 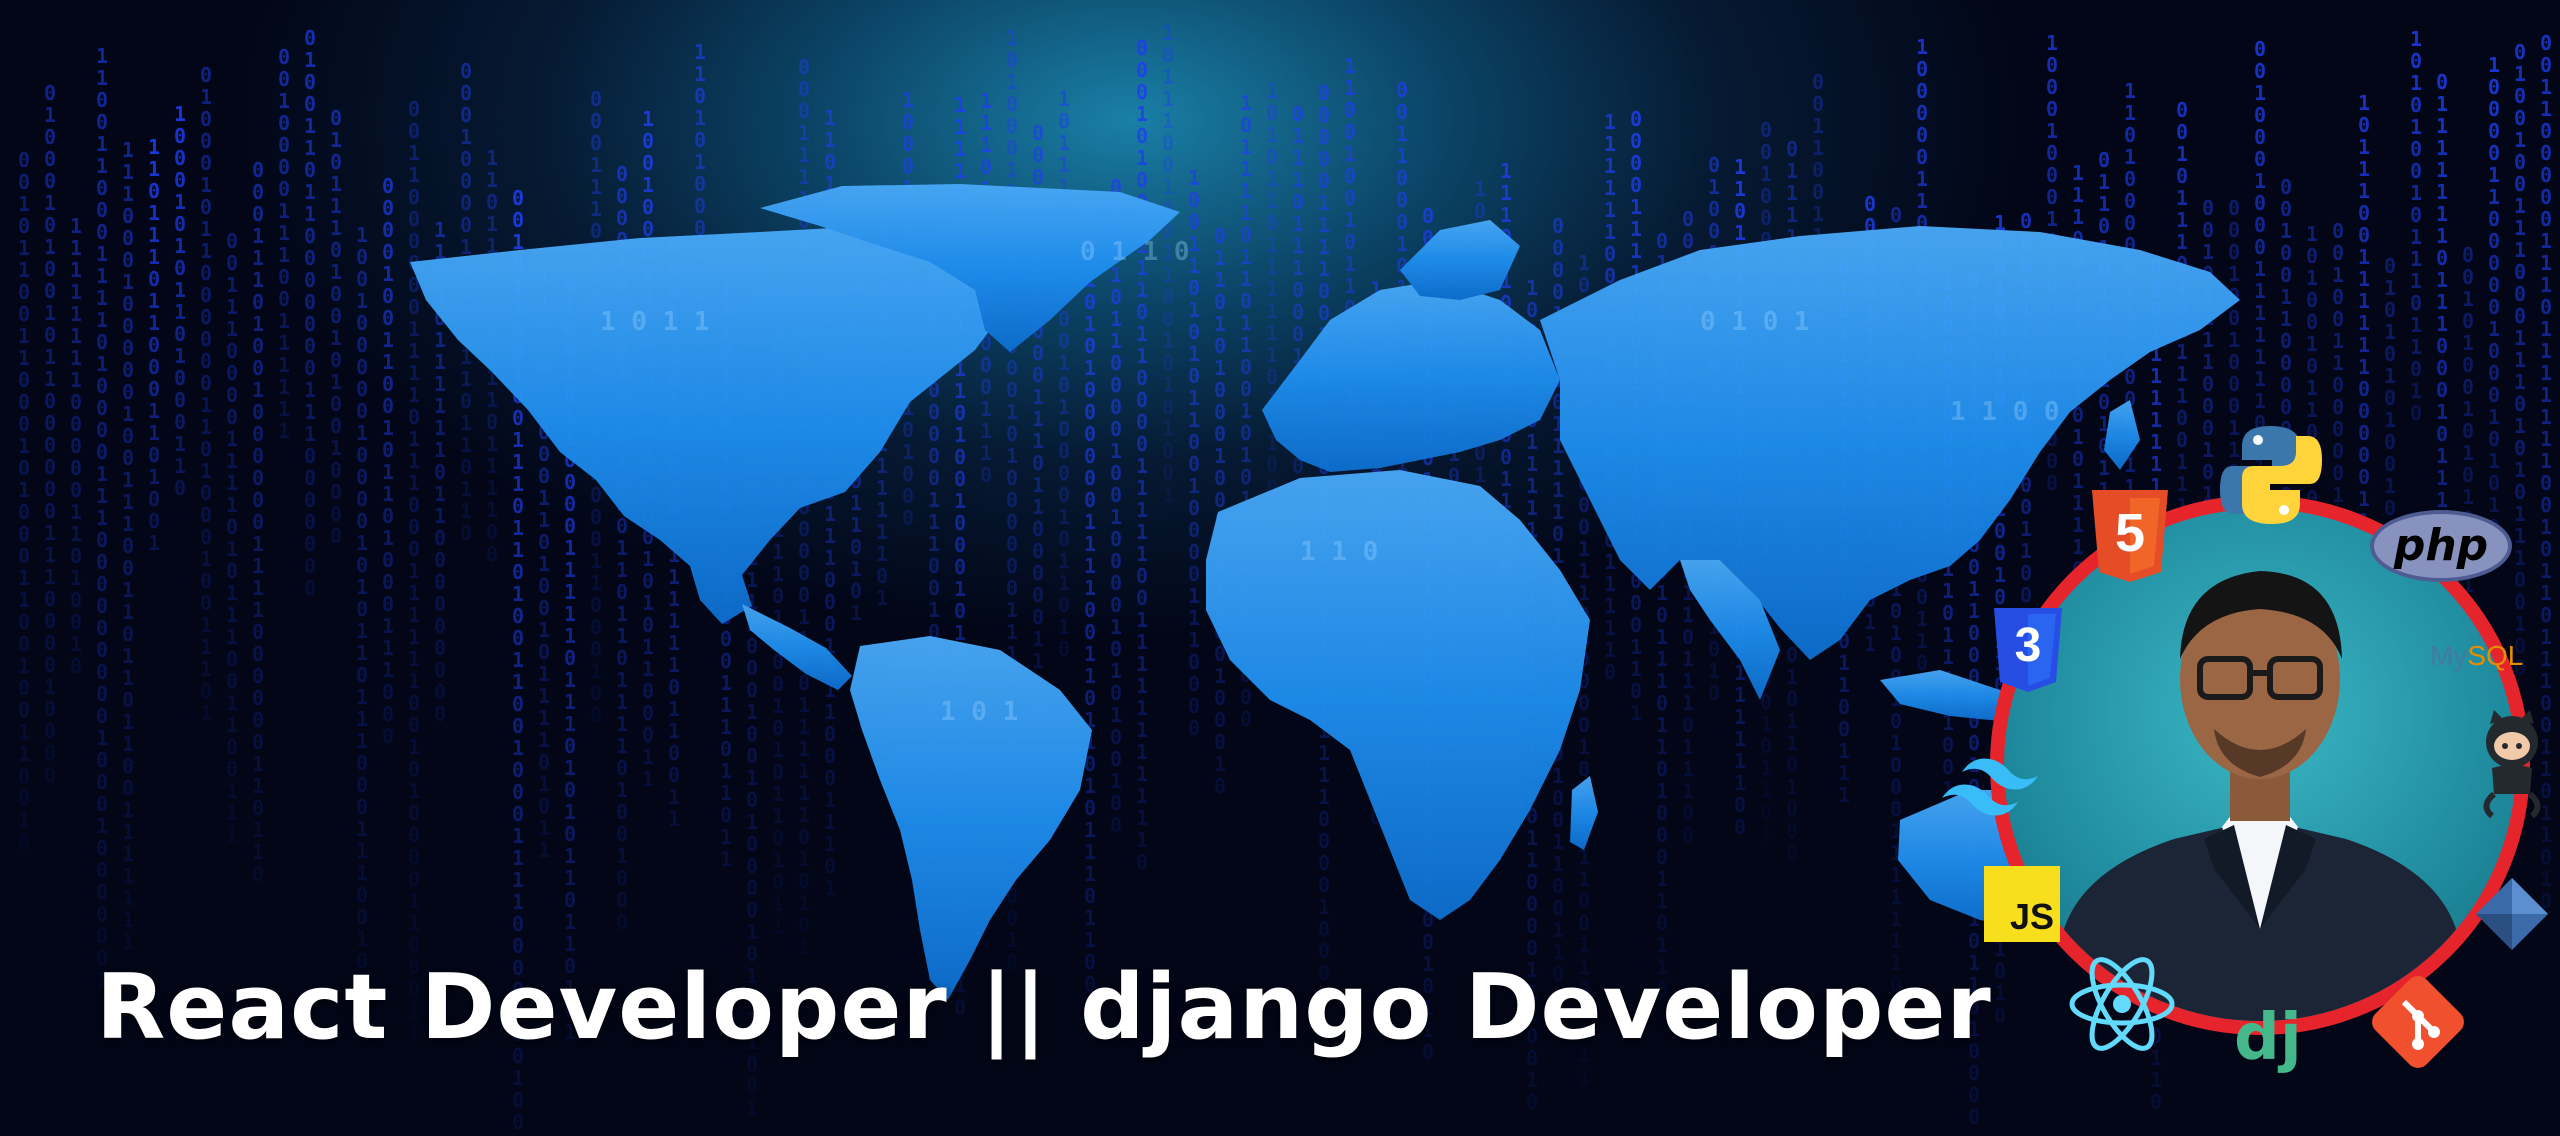 I want to click on mysql-icon-label-b: SQL, so click(x=2495, y=655).